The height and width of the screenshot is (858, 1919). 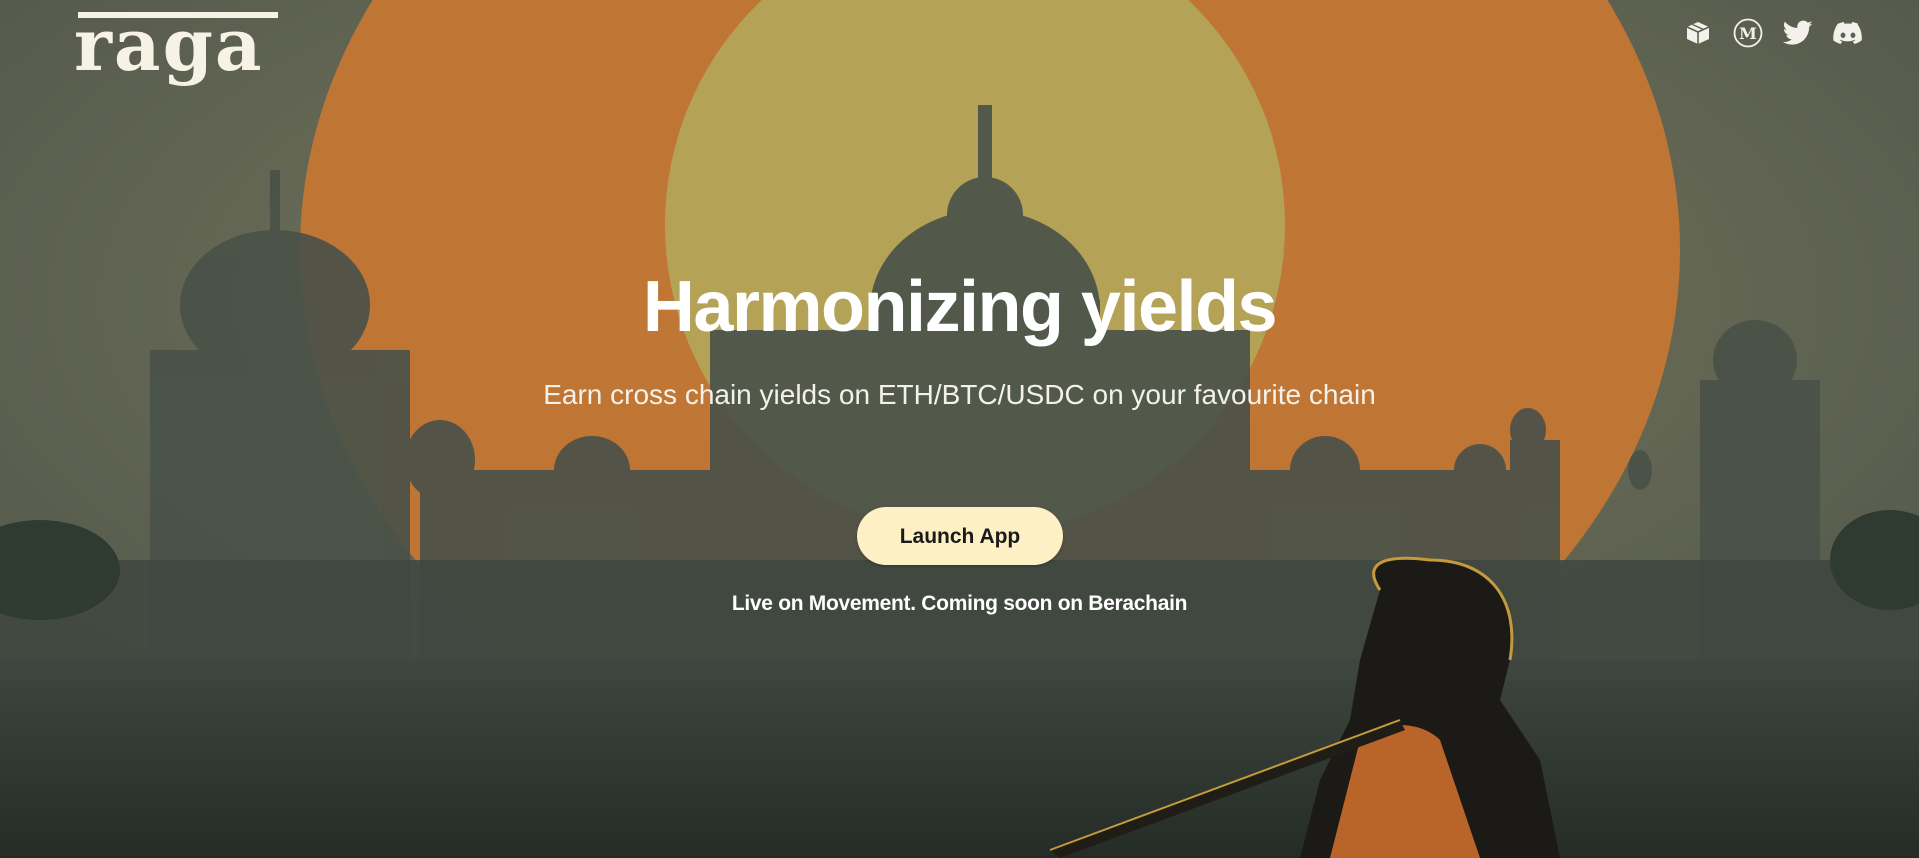 I want to click on discord-icon, so click(x=1847, y=32).